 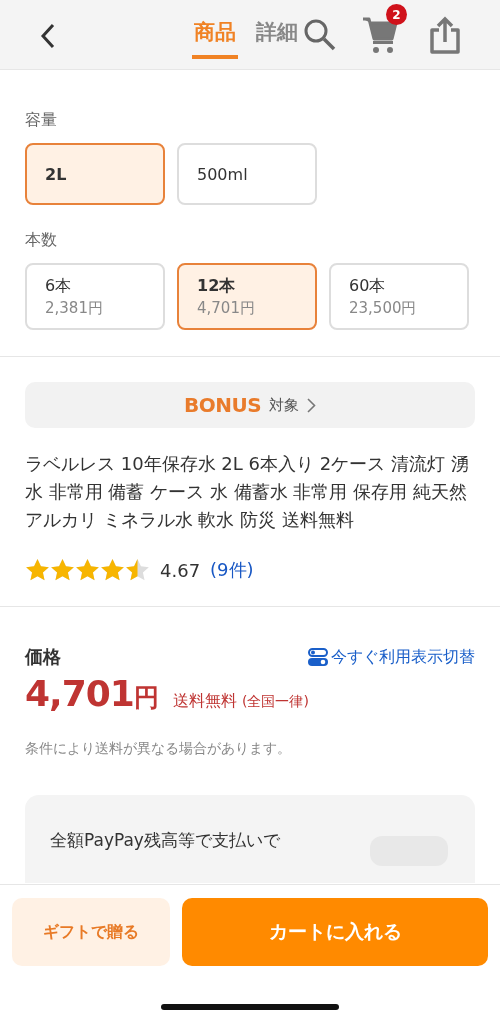 I want to click on option-button: 60本 23,500円, so click(x=399, y=296).